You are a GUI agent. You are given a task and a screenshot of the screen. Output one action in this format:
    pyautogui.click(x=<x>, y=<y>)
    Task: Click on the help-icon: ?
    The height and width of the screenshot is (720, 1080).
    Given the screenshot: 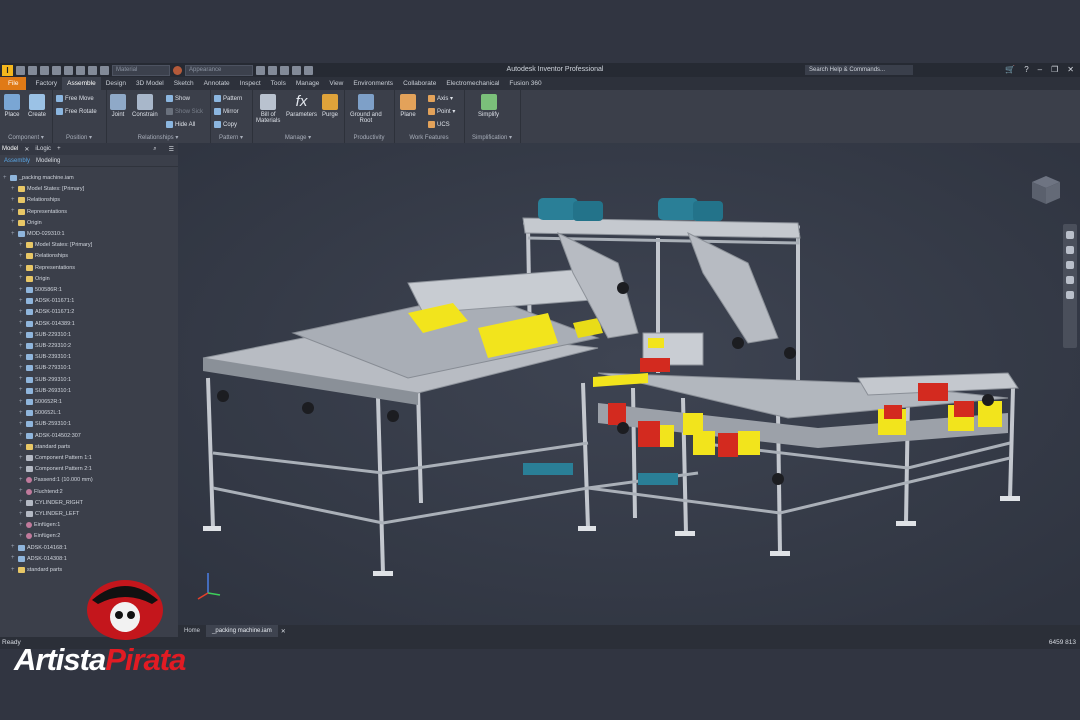 What is the action you would take?
    pyautogui.click(x=1026, y=70)
    